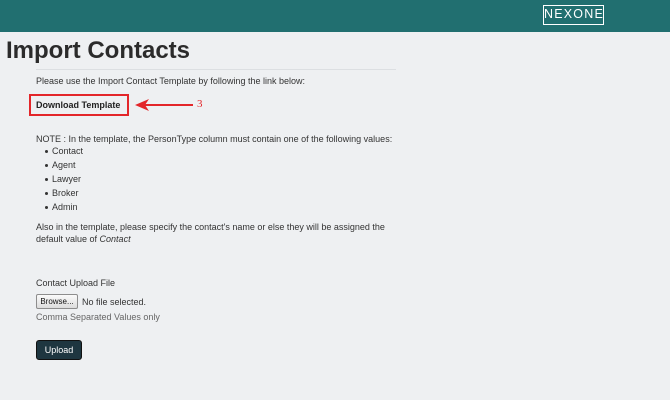  What do you see at coordinates (164, 105) in the screenshot?
I see `annotation-arrow-icon` at bounding box center [164, 105].